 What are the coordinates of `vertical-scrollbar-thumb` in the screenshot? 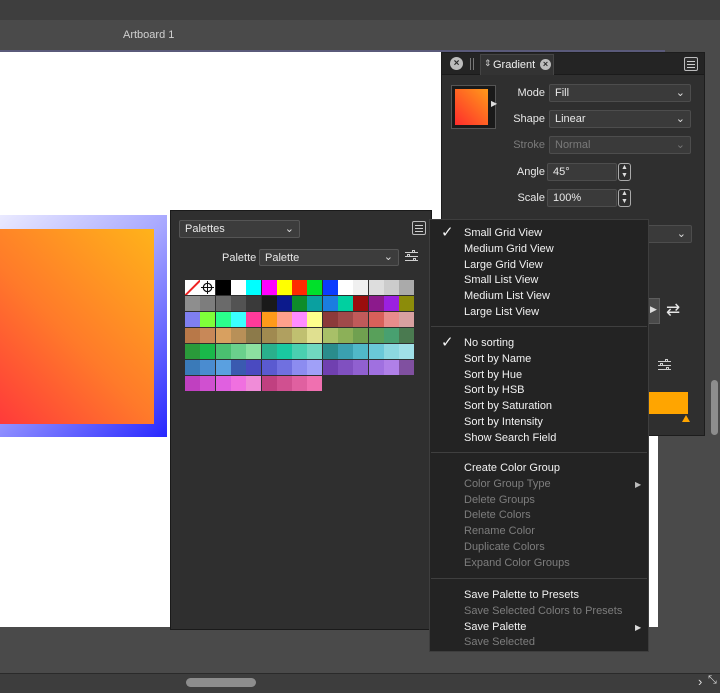 It's located at (714, 407).